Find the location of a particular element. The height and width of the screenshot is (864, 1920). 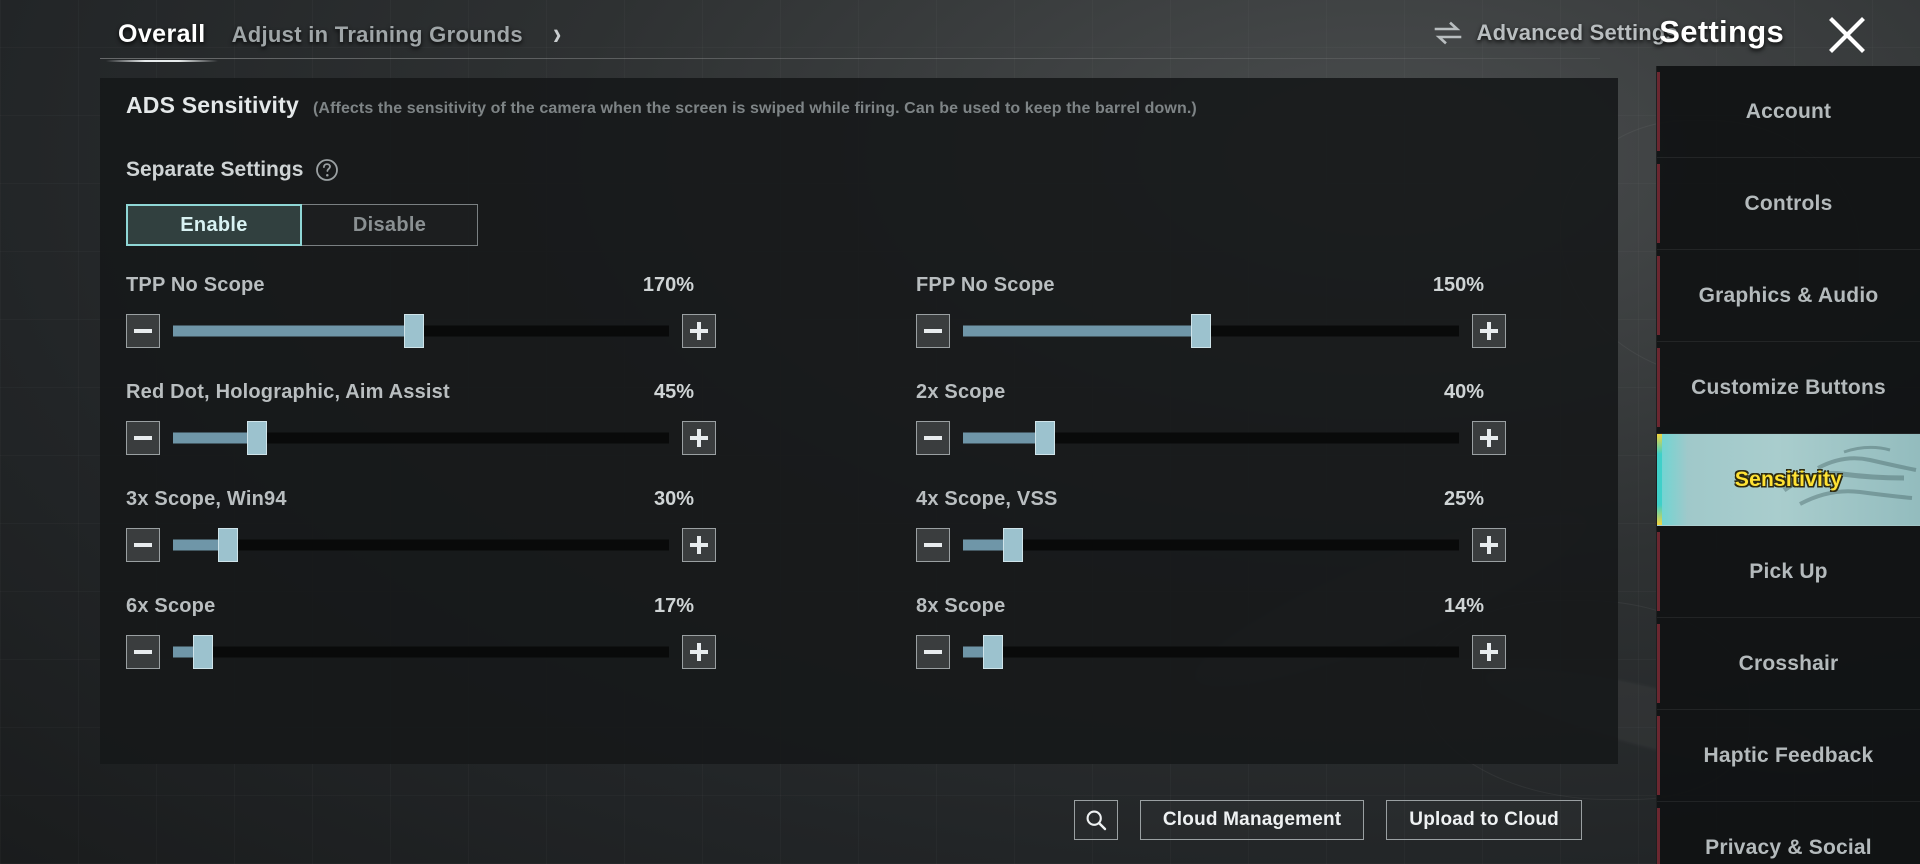

separate-settings-row: Separate Settings is located at coordinates (232, 170).